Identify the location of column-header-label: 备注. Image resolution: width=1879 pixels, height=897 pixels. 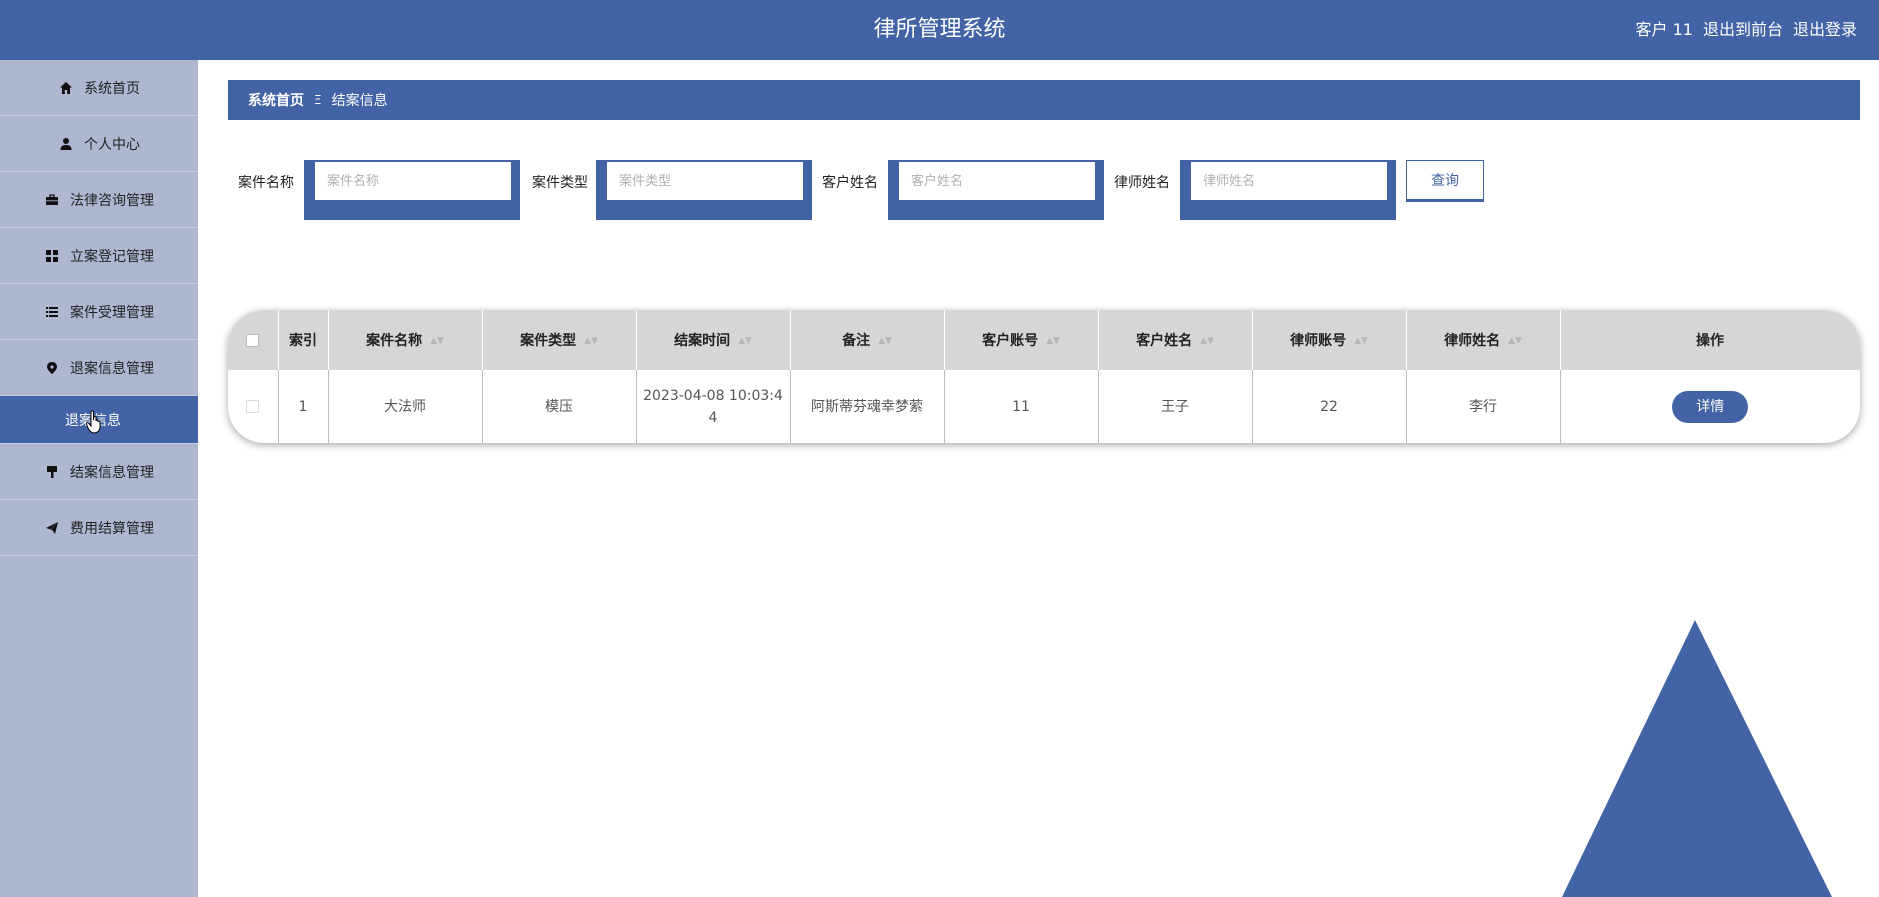
(856, 341).